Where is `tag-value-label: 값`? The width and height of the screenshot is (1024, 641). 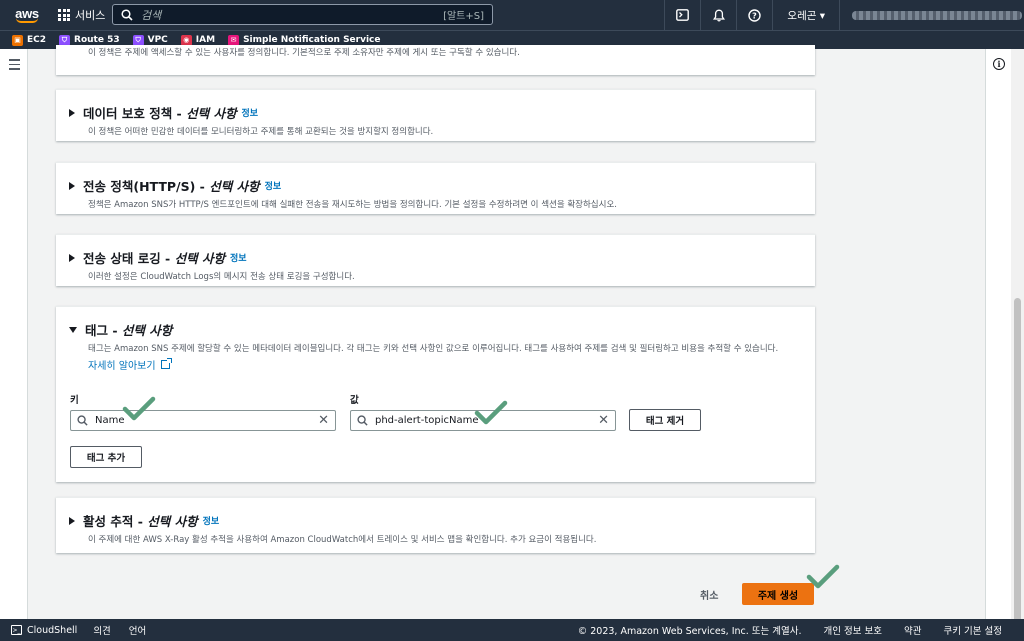
tag-value-label: 값 is located at coordinates (354, 400).